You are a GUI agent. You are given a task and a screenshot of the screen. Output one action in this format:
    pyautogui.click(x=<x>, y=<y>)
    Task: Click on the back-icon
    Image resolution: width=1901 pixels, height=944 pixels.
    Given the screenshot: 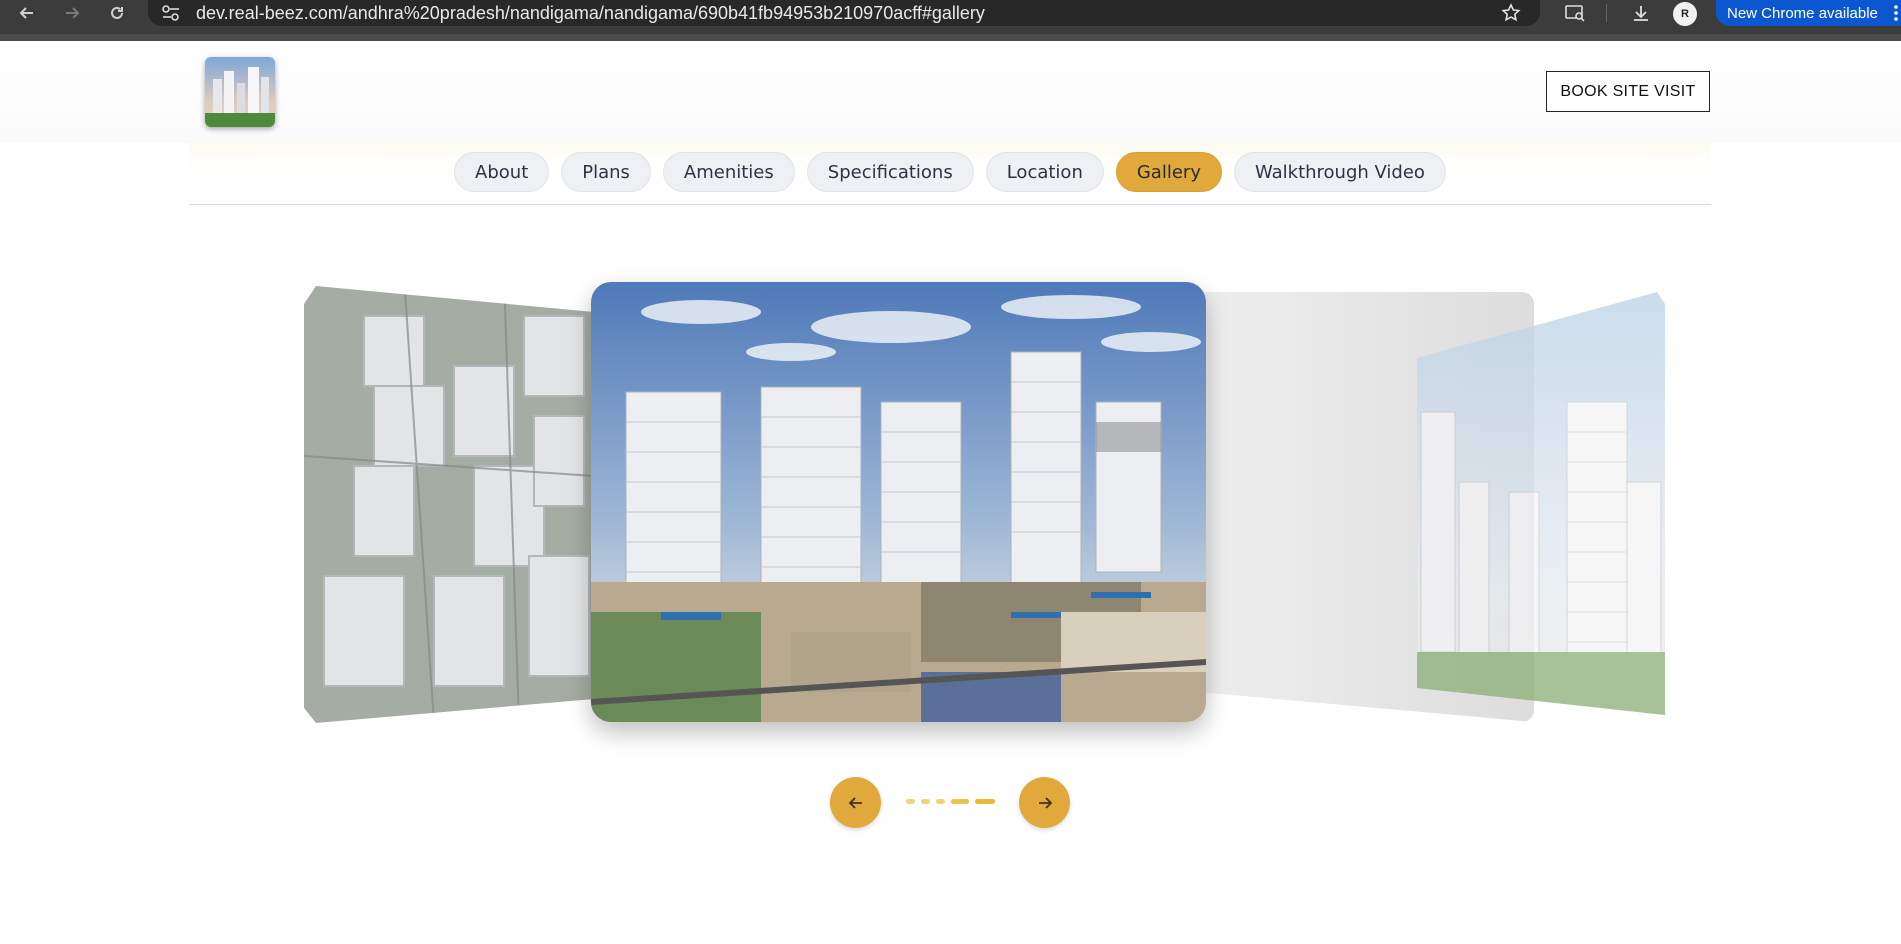 What is the action you would take?
    pyautogui.click(x=27, y=13)
    